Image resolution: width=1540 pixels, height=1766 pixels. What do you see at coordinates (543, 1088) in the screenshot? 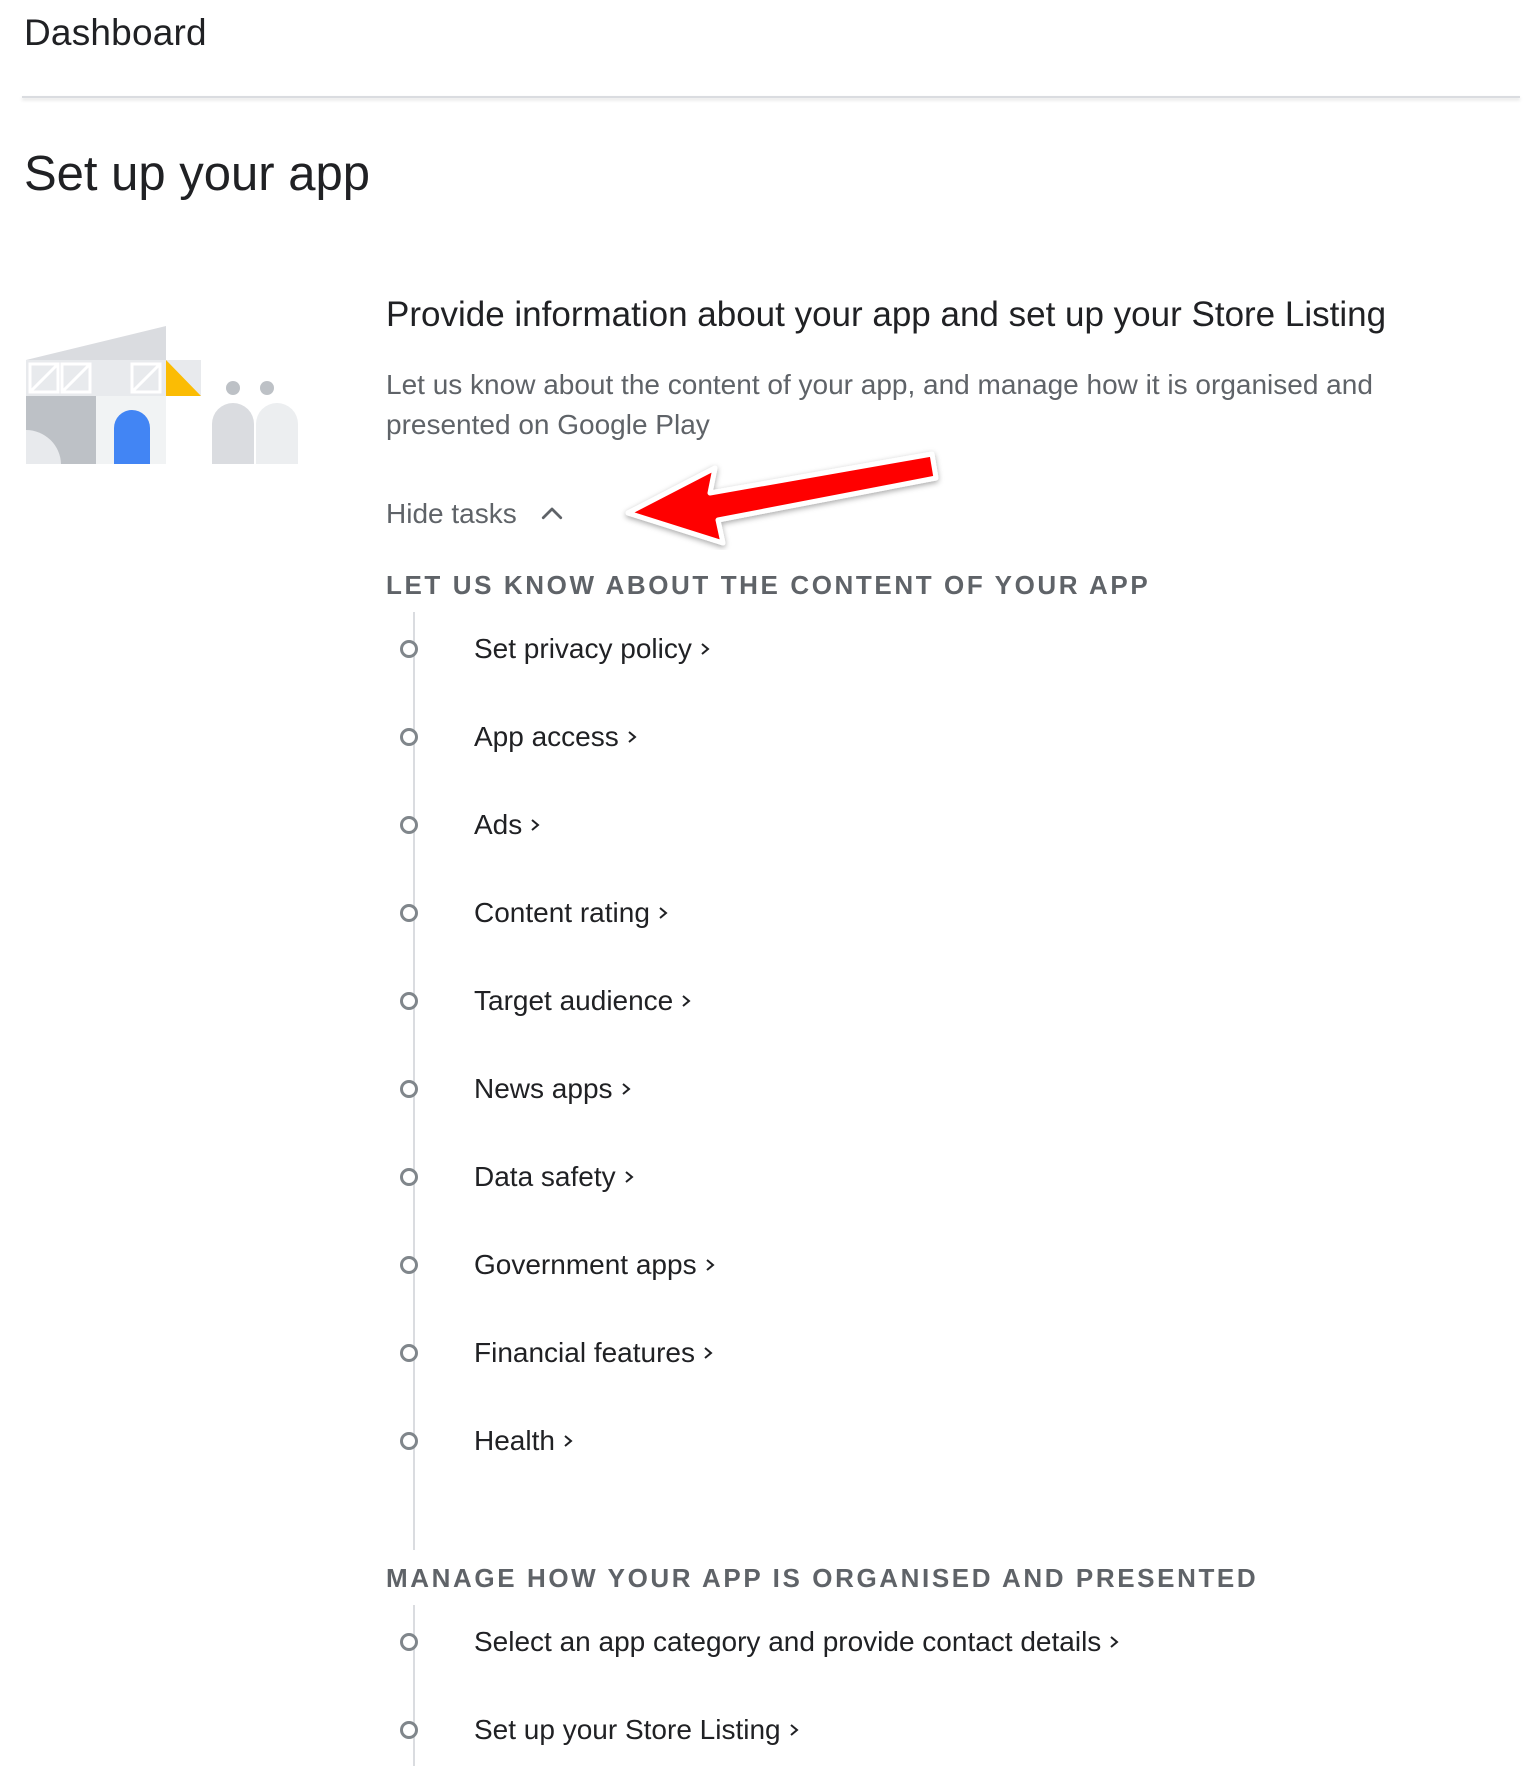
I see `task-label: News apps` at bounding box center [543, 1088].